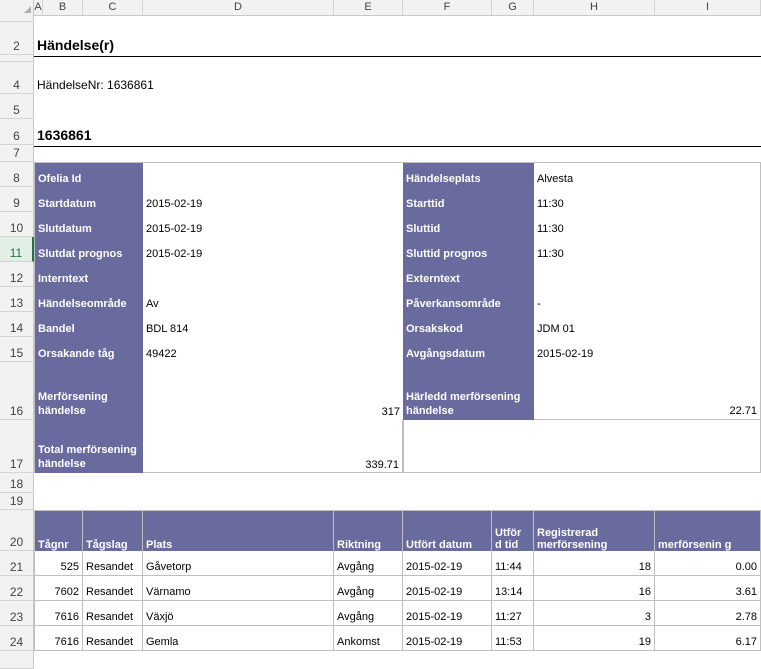 Image resolution: width=761 pixels, height=669 pixels. What do you see at coordinates (647, 175) in the screenshot?
I see `field-value-handelseplats: Alvesta` at bounding box center [647, 175].